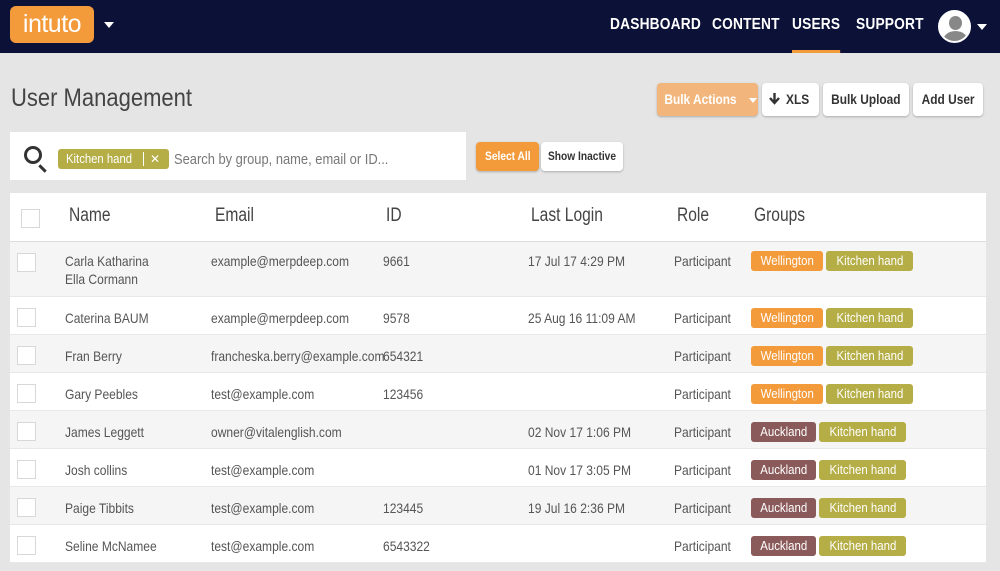 This screenshot has width=1000, height=571. I want to click on user-avatar-icon, so click(954, 26).